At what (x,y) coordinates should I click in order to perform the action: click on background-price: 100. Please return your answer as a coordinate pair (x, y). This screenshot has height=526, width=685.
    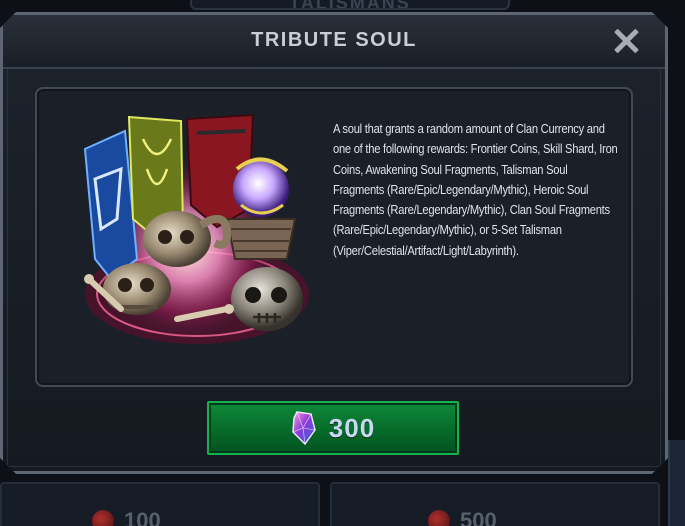
    Looking at the image, I should click on (126, 517).